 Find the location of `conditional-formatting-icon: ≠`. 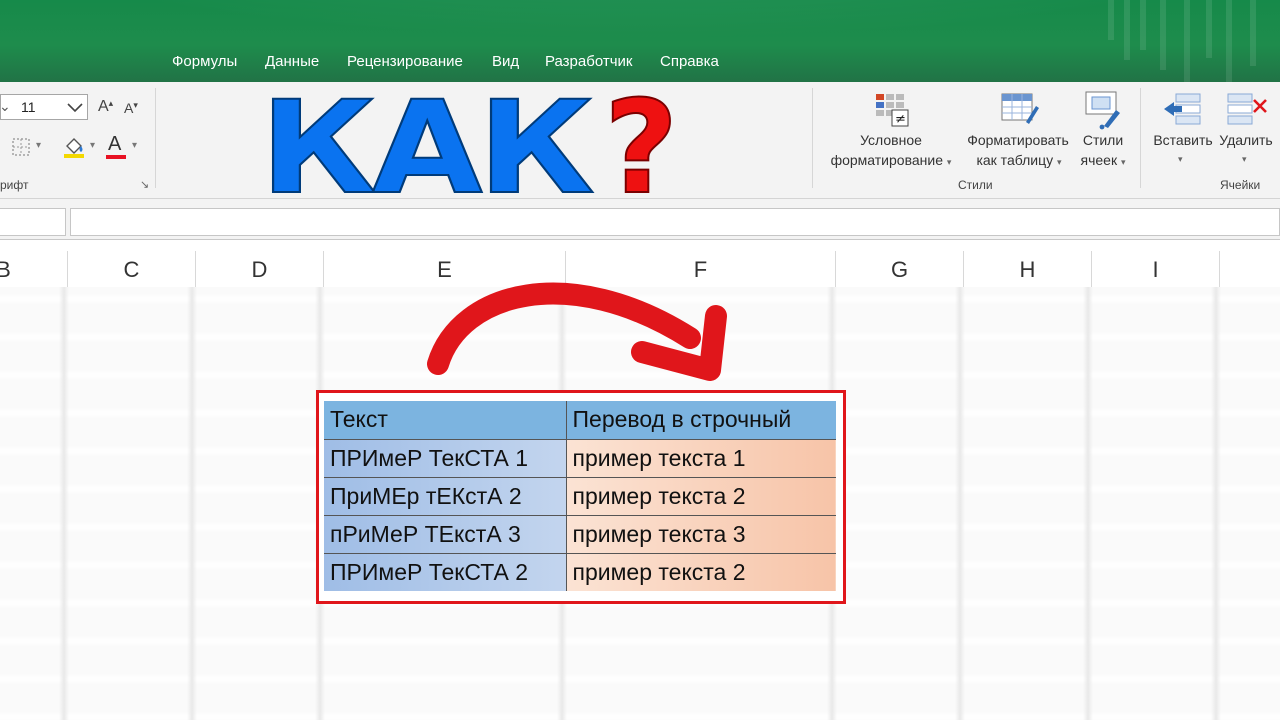

conditional-formatting-icon: ≠ is located at coordinates (892, 110).